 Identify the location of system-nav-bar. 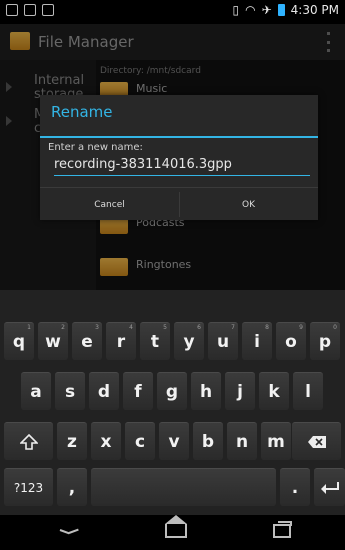
(172, 532).